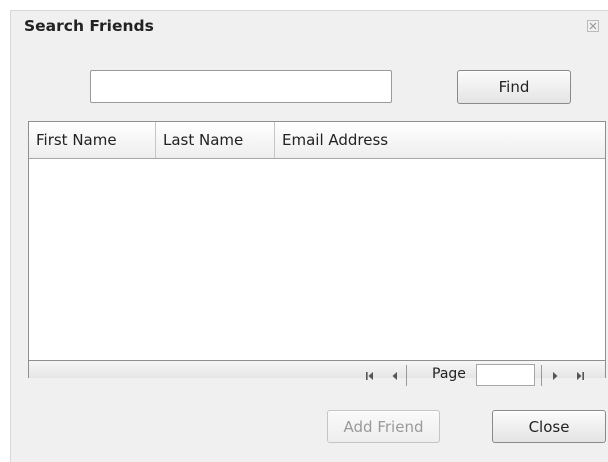 The height and width of the screenshot is (462, 608). What do you see at coordinates (370, 377) in the screenshot?
I see `first-page-icon` at bounding box center [370, 377].